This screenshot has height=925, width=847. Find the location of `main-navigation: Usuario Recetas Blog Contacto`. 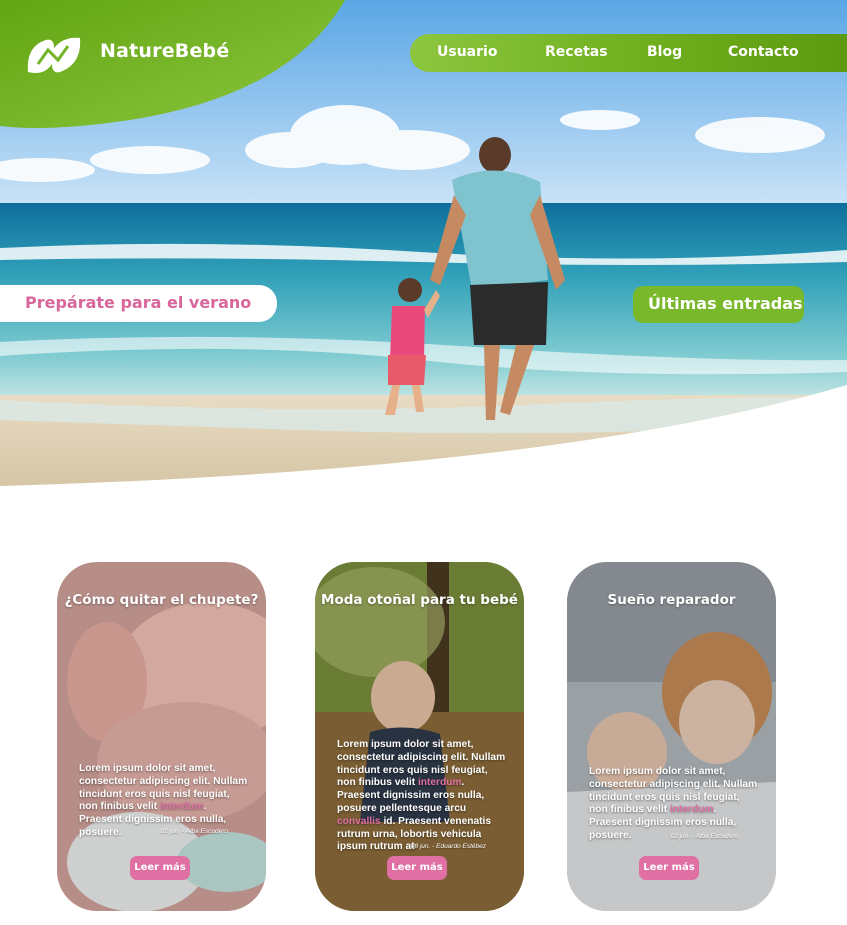

main-navigation: Usuario Recetas Blog Contacto is located at coordinates (628, 53).